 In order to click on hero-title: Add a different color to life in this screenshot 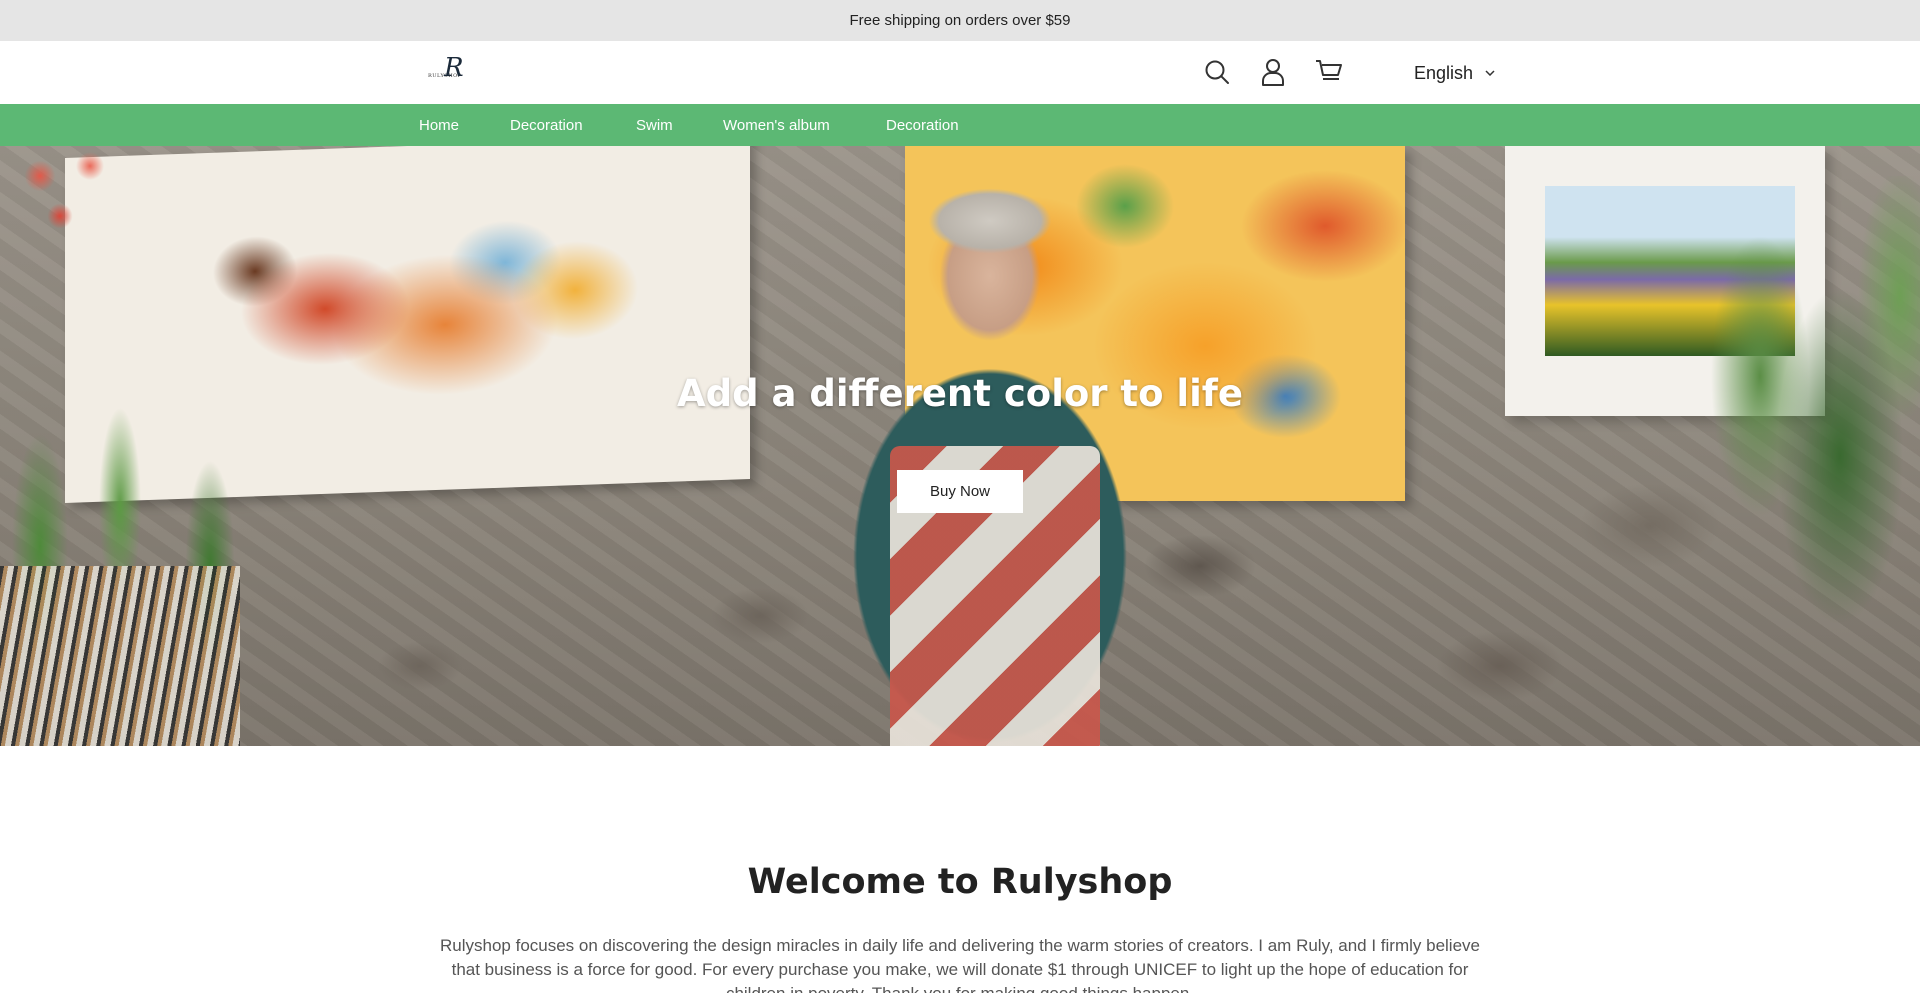, I will do `click(960, 393)`.